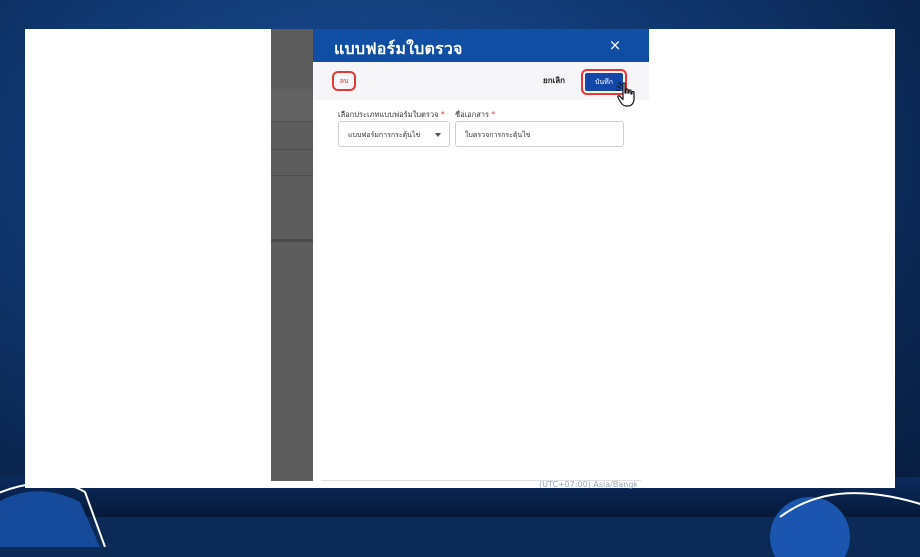 This screenshot has height=557, width=920. What do you see at coordinates (625, 94) in the screenshot?
I see `hand-pointer-icon` at bounding box center [625, 94].